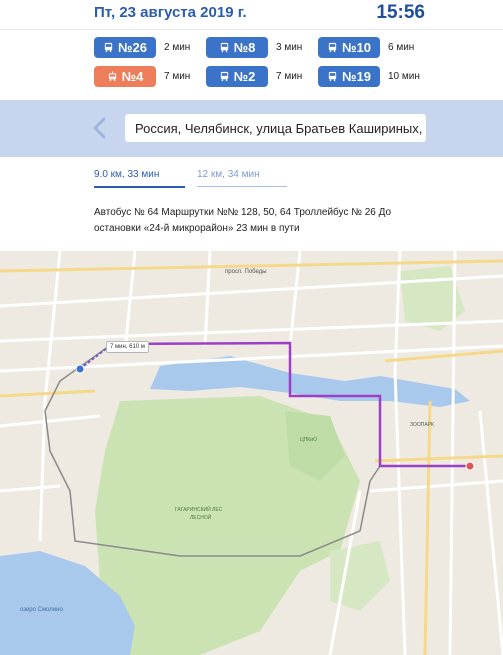  Describe the element at coordinates (422, 425) in the screenshot. I see `map-label-zoo: ЗООПАРК` at that location.